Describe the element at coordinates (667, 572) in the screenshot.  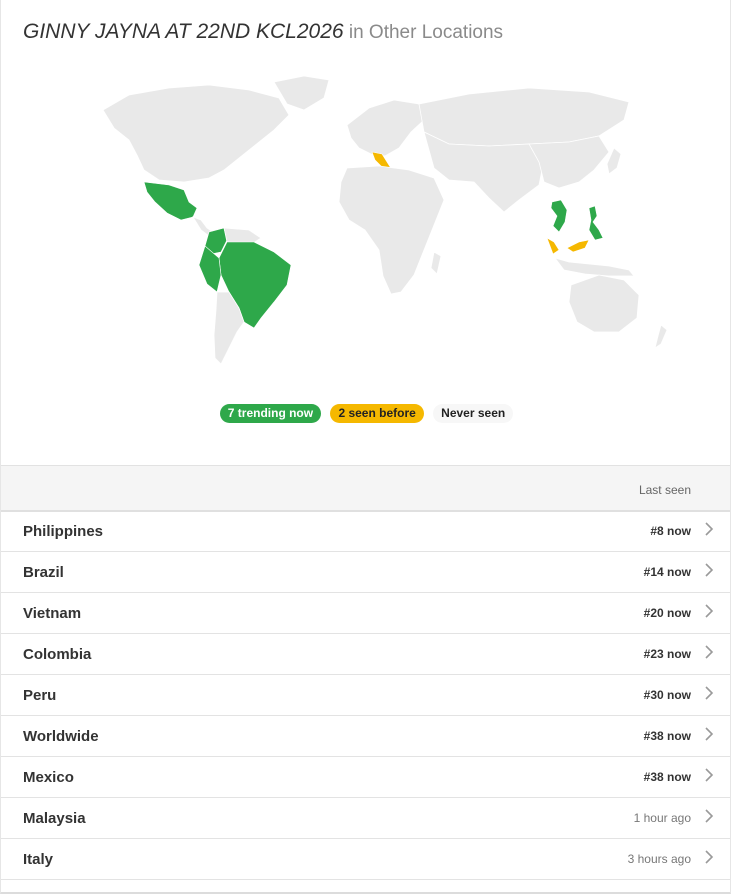
I see `location-last-seen: #14 now` at that location.